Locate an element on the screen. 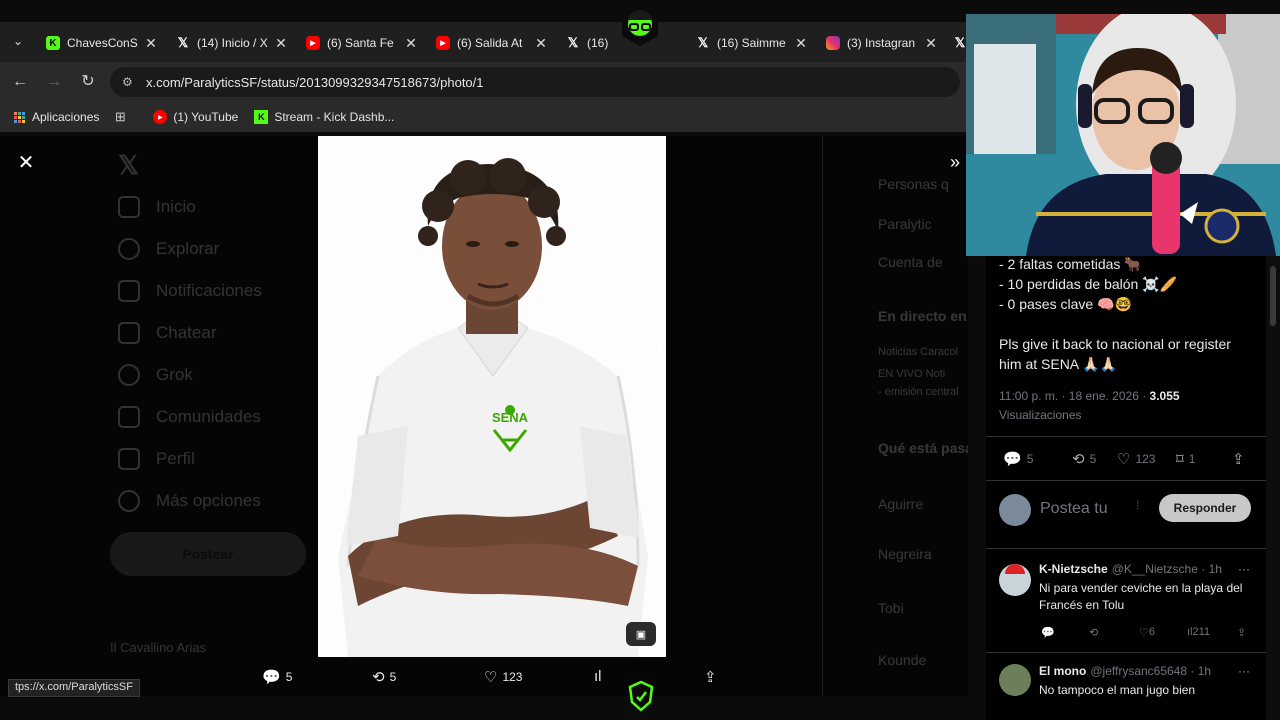  close-media-icon: ✕ is located at coordinates (26, 162).